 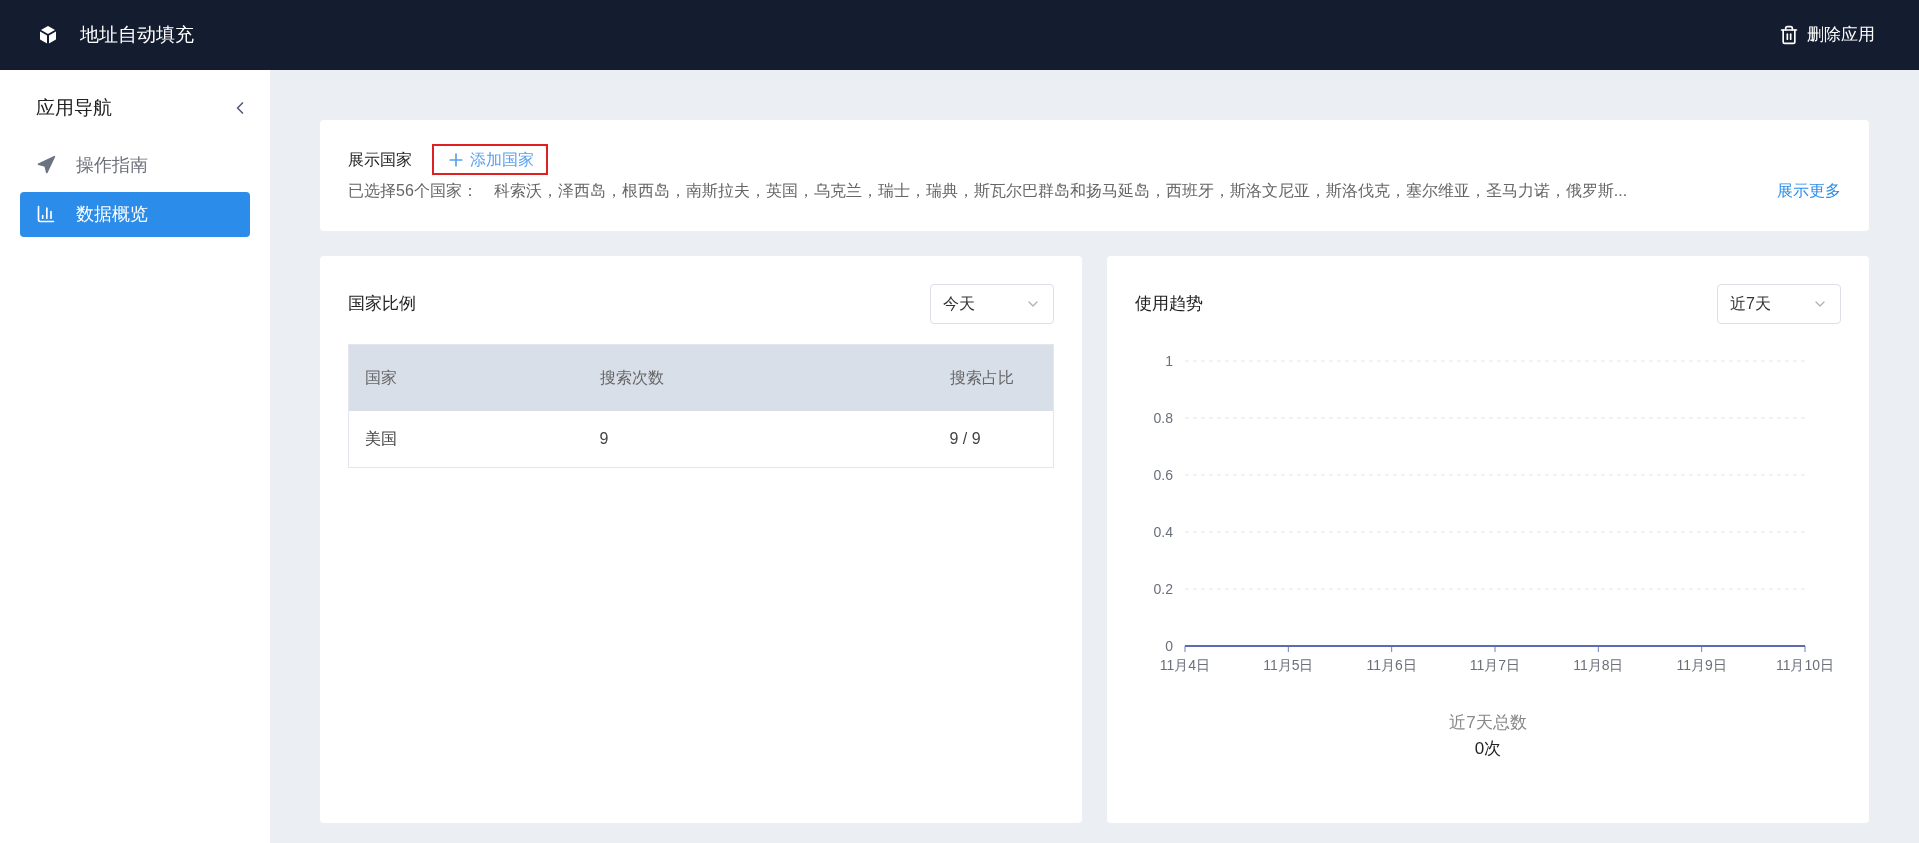 What do you see at coordinates (490, 159) in the screenshot?
I see `add-country-button: 添加国家` at bounding box center [490, 159].